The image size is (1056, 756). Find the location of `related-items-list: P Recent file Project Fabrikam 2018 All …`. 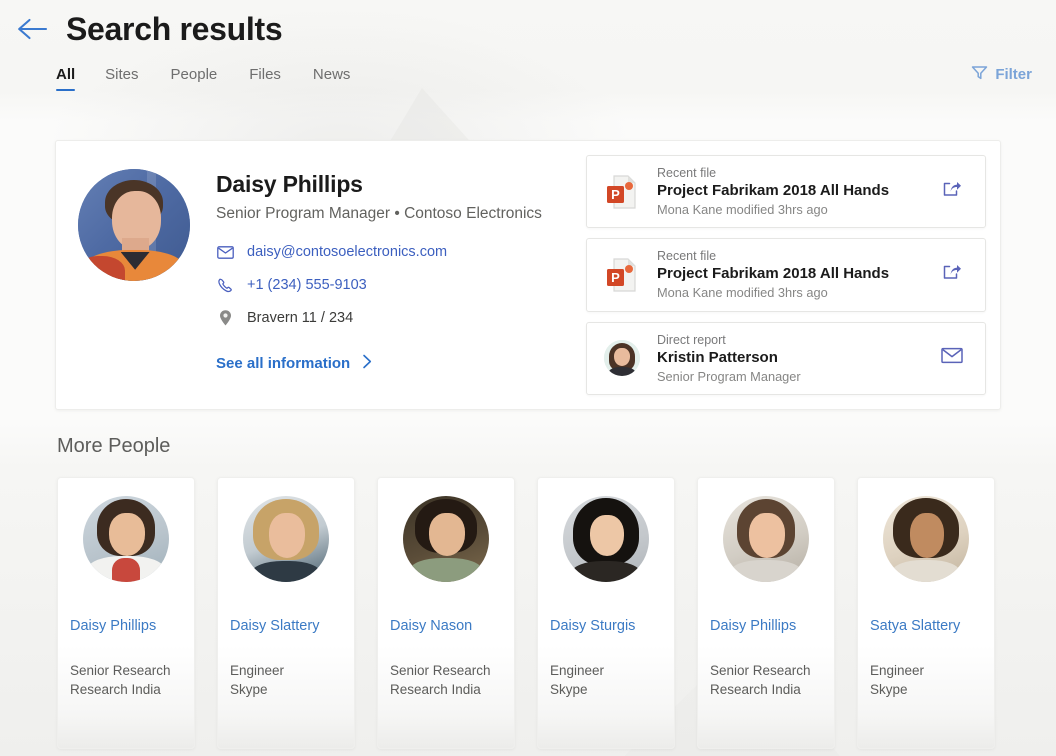

related-items-list: P Recent file Project Fabrikam 2018 All … is located at coordinates (793, 275).